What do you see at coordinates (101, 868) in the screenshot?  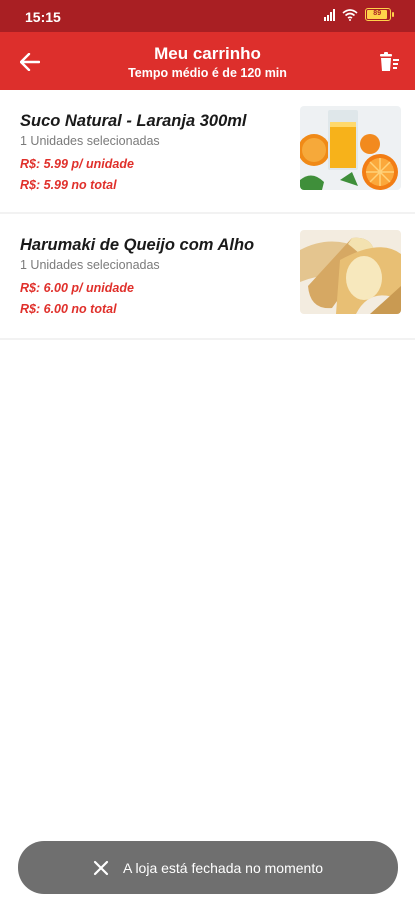 I see `close-icon` at bounding box center [101, 868].